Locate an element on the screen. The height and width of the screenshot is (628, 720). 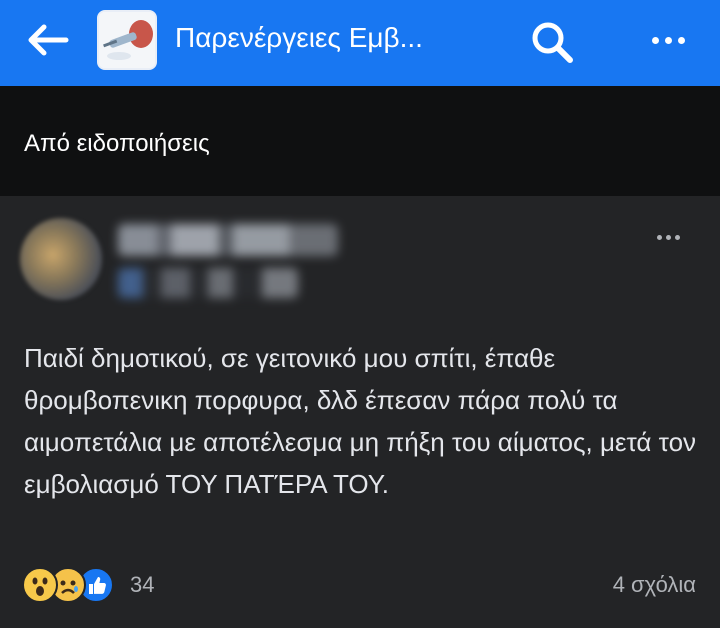
comments-count-link: 4 σχόλια is located at coordinates (654, 585).